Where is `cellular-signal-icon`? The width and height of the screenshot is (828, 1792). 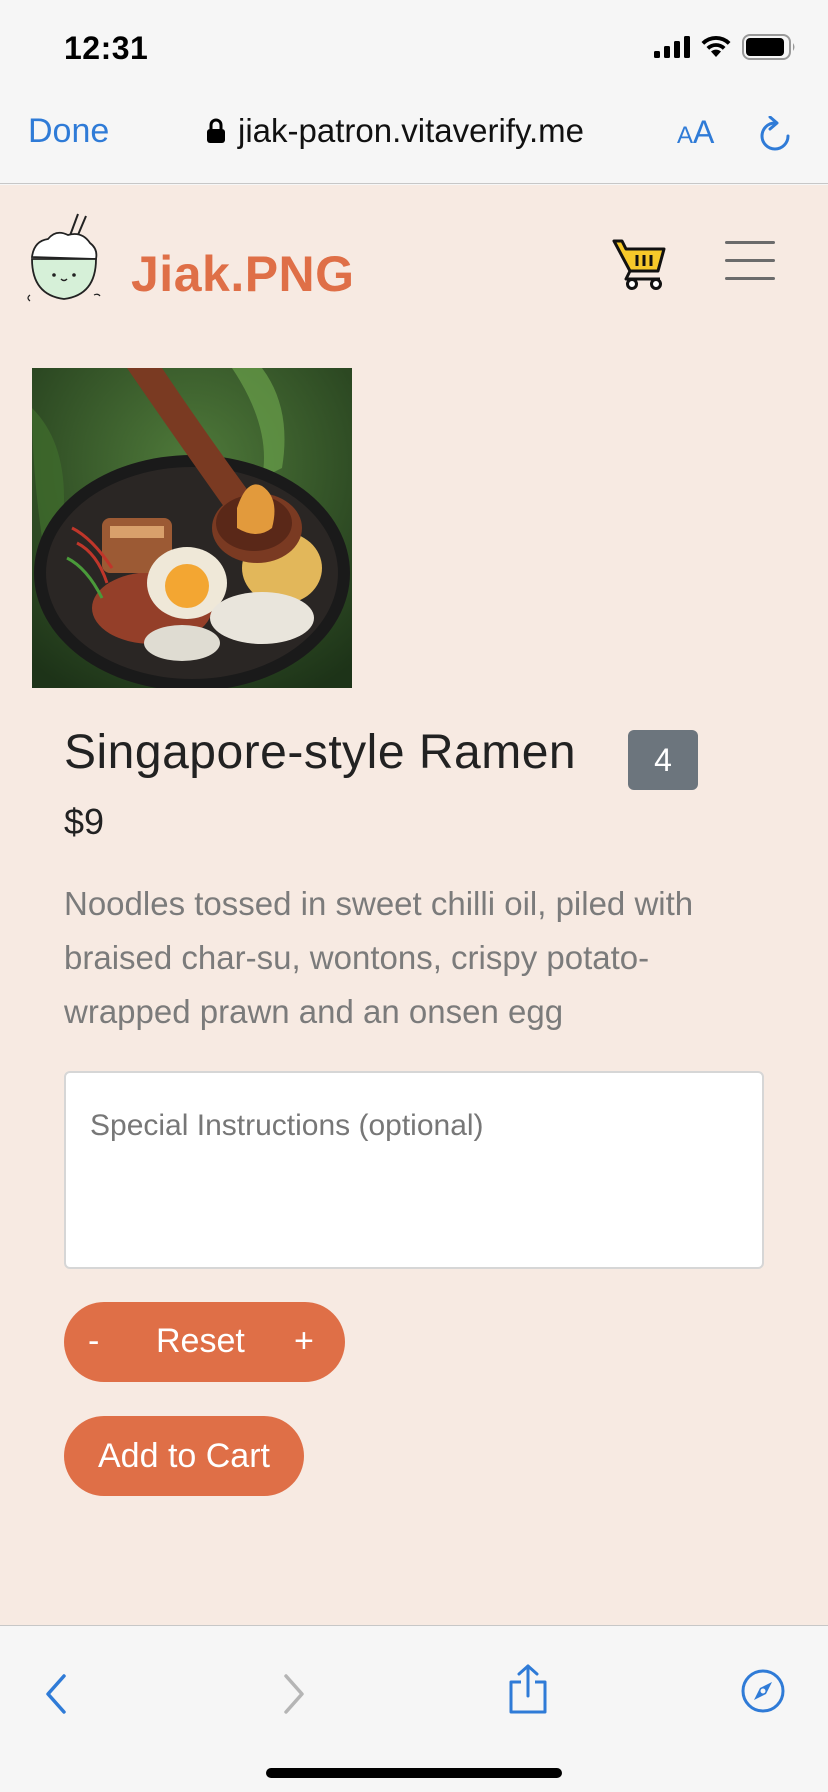
cellular-signal-icon is located at coordinates (672, 47).